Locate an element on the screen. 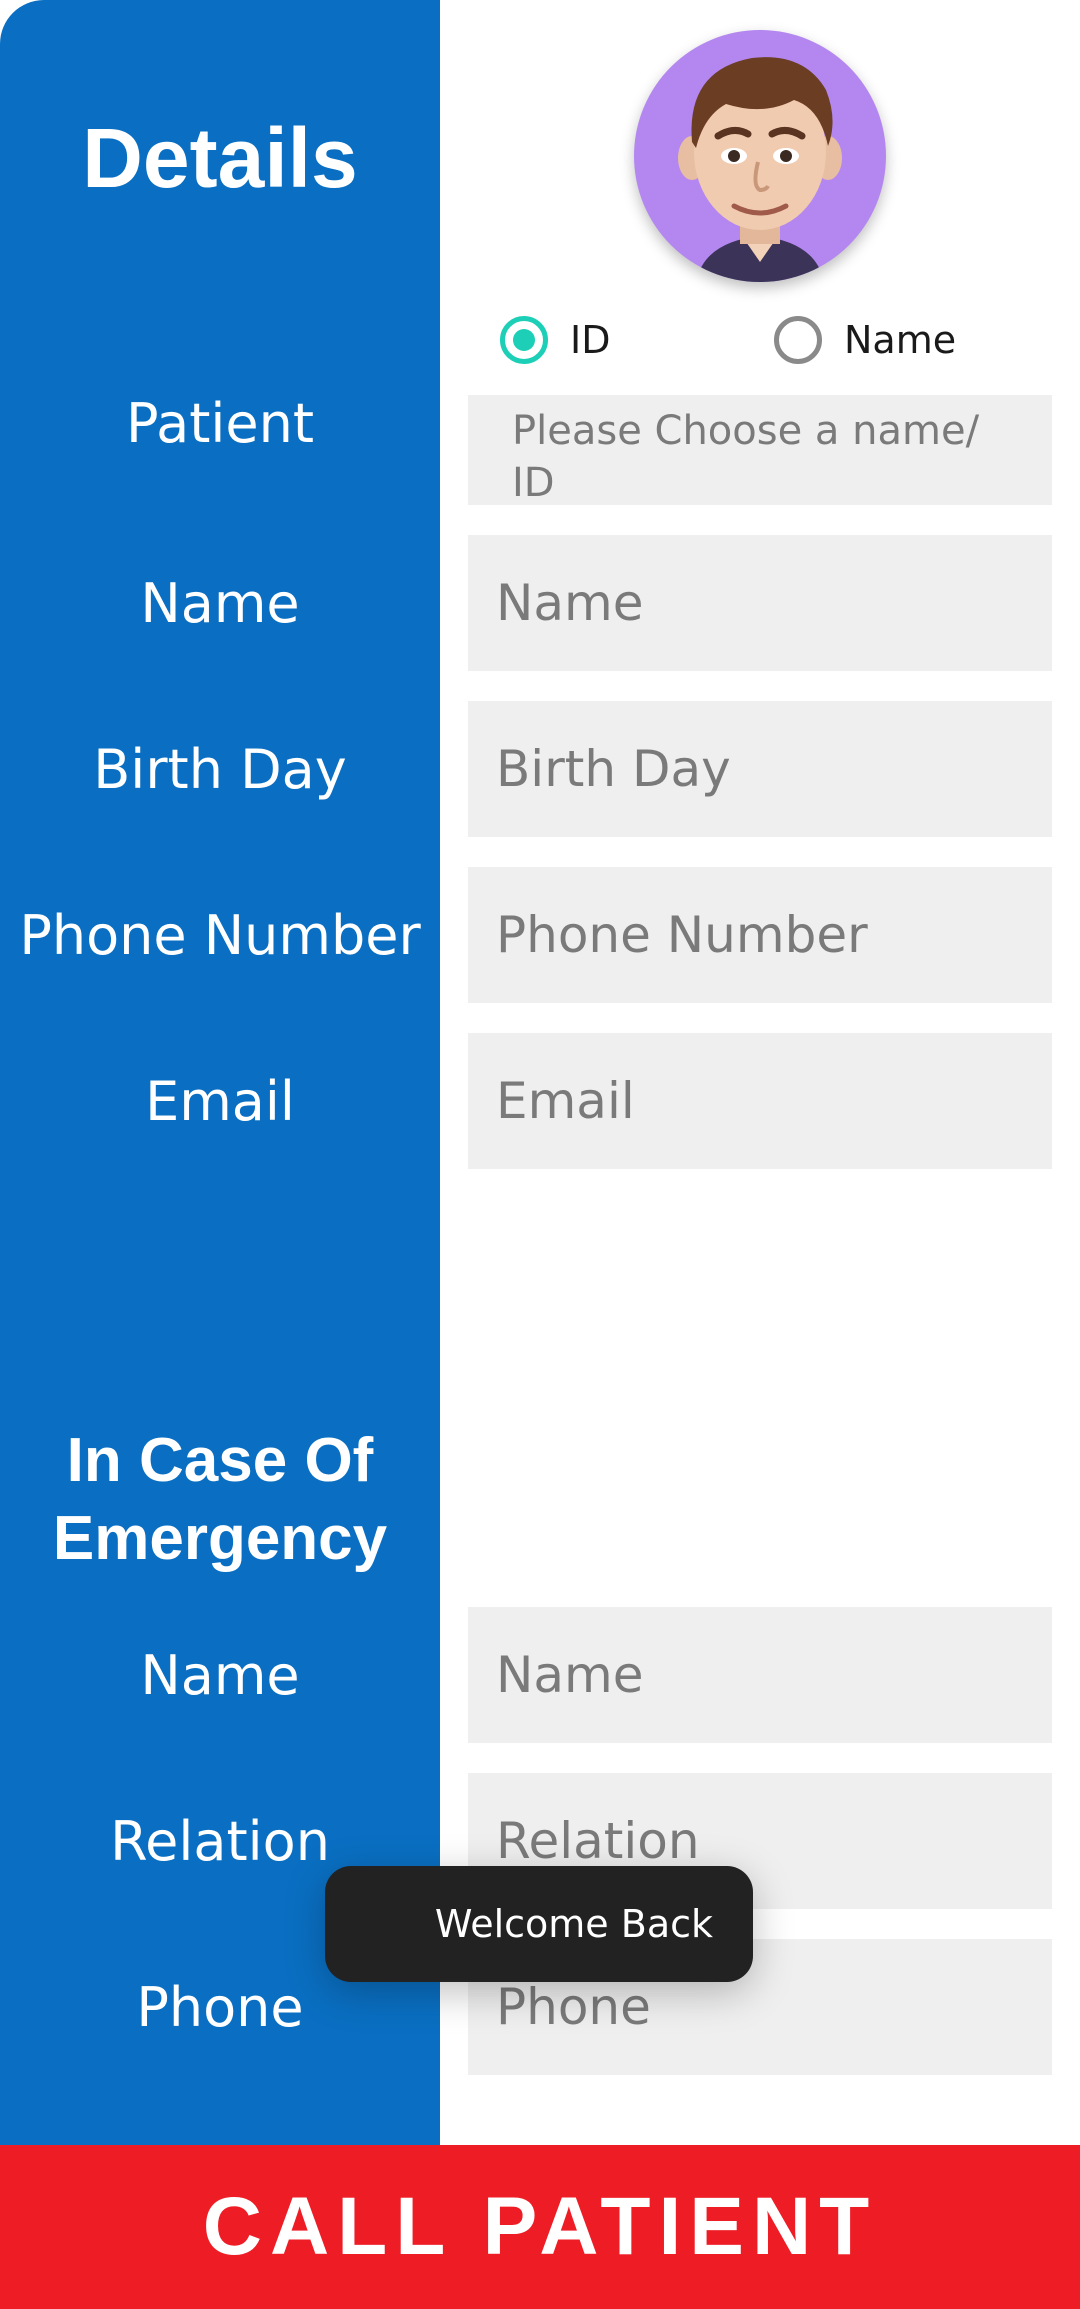 The image size is (1080, 2309). phone-number-field: Phone Number is located at coordinates (760, 935).